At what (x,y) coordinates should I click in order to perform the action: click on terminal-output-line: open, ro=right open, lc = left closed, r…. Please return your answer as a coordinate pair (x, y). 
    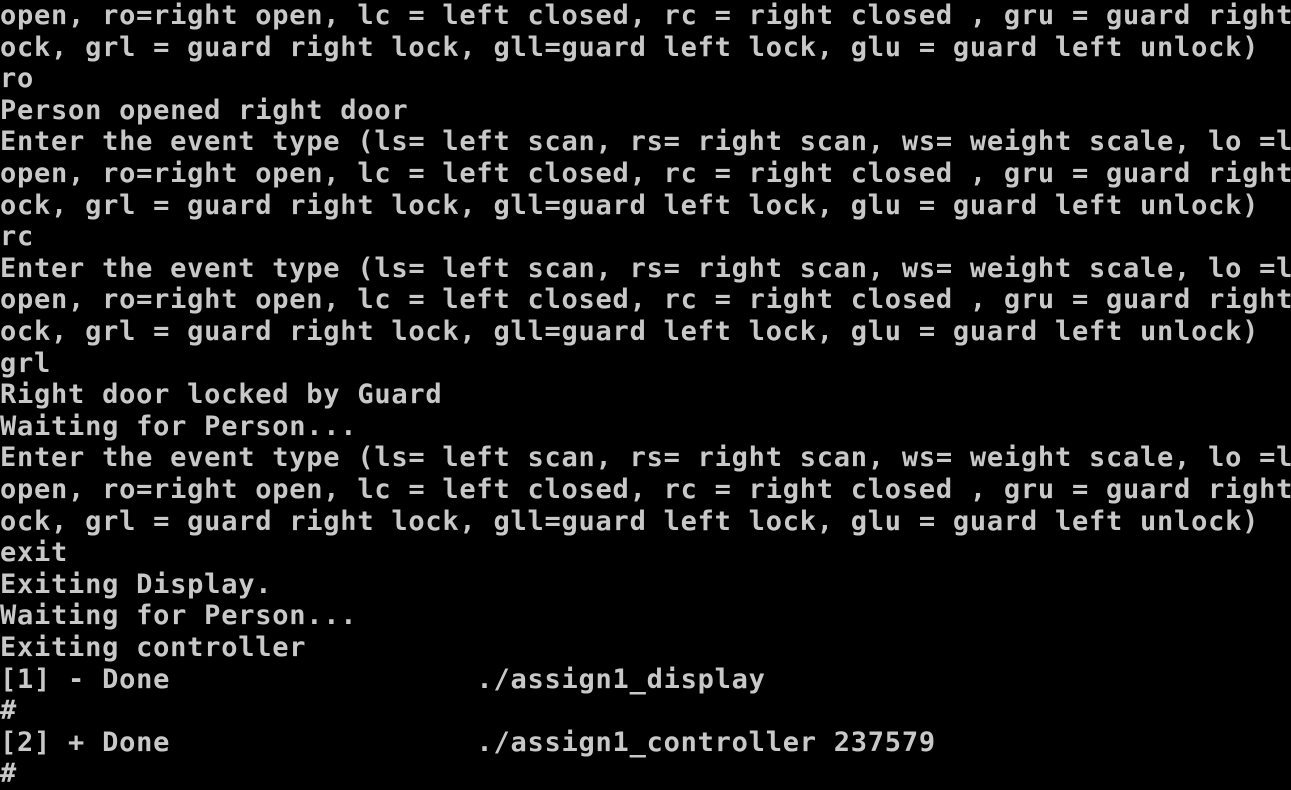
    Looking at the image, I should click on (645, 15).